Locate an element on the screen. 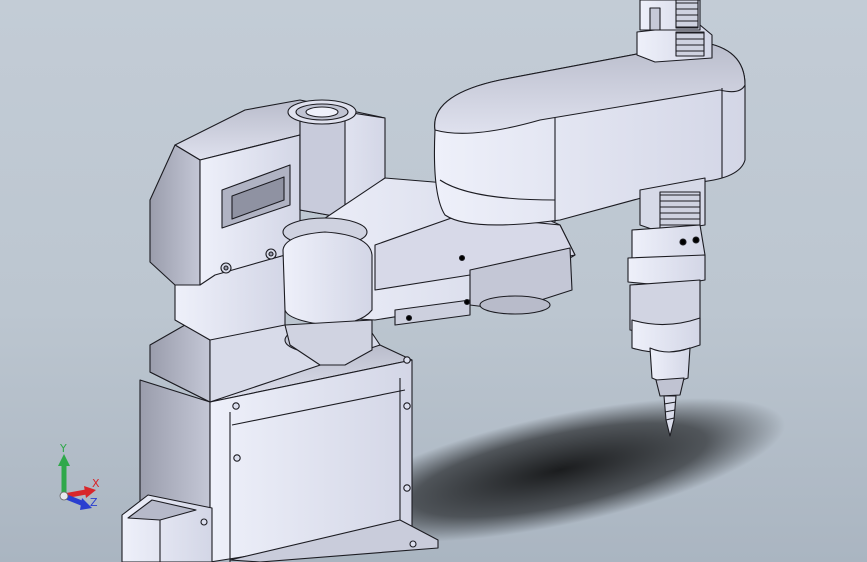 The image size is (867, 562). y-axis-label: Y is located at coordinates (63, 448).